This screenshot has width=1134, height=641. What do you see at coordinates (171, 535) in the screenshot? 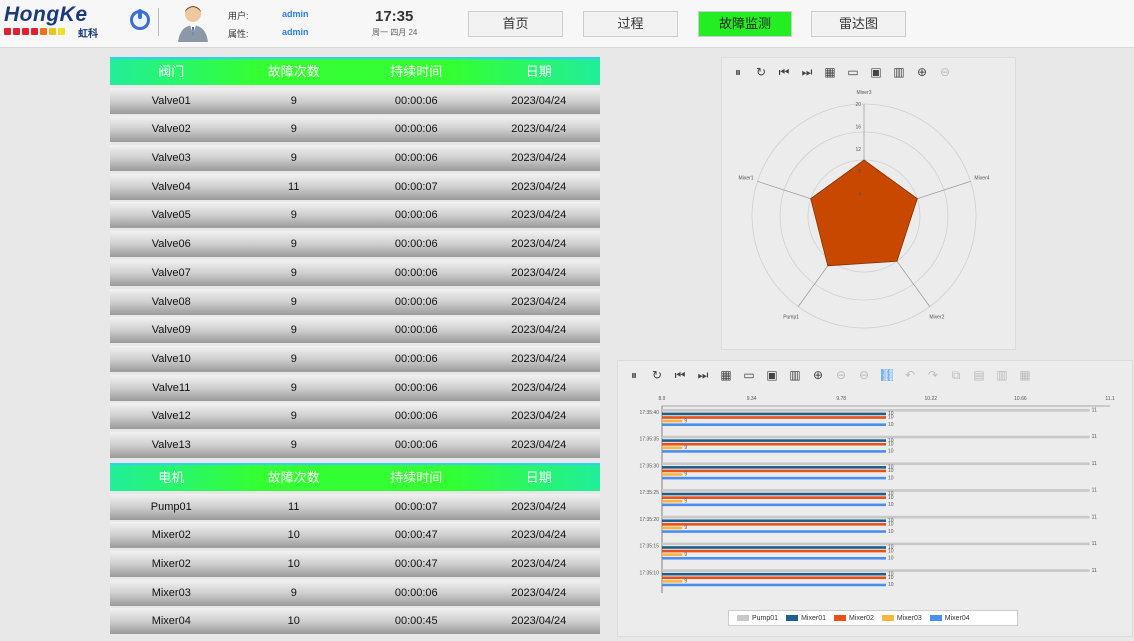
I see `table-cell: Mixer02` at bounding box center [171, 535].